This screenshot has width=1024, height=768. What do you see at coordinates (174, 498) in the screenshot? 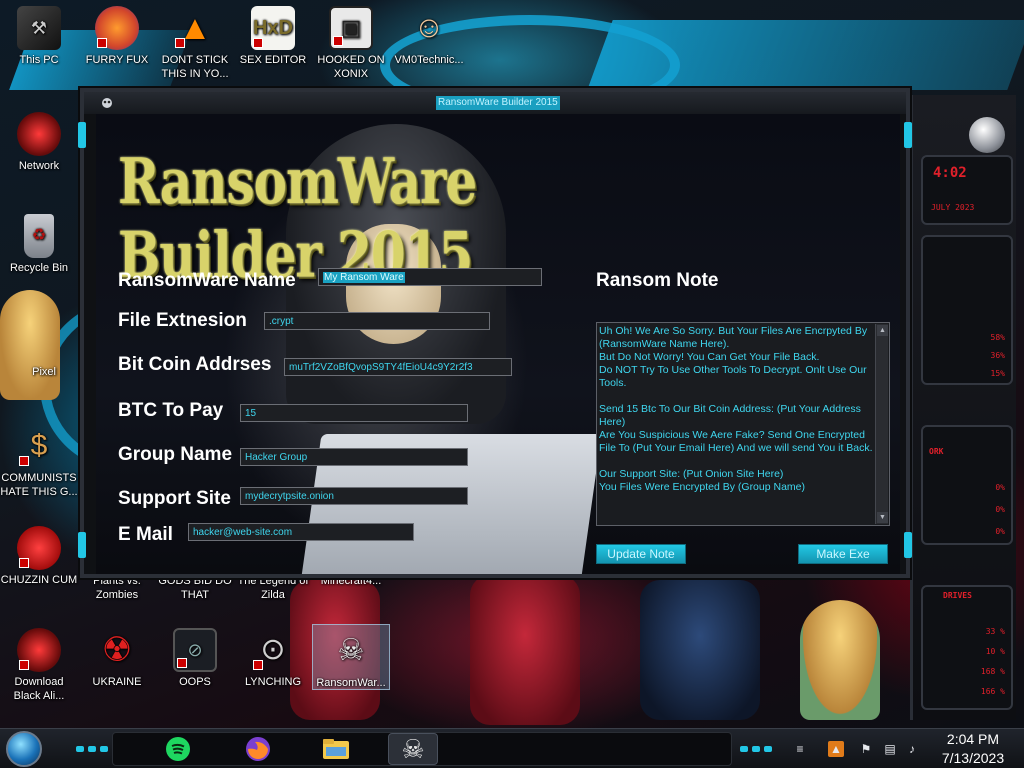
I see `support-site-label: Support Site` at bounding box center [174, 498].